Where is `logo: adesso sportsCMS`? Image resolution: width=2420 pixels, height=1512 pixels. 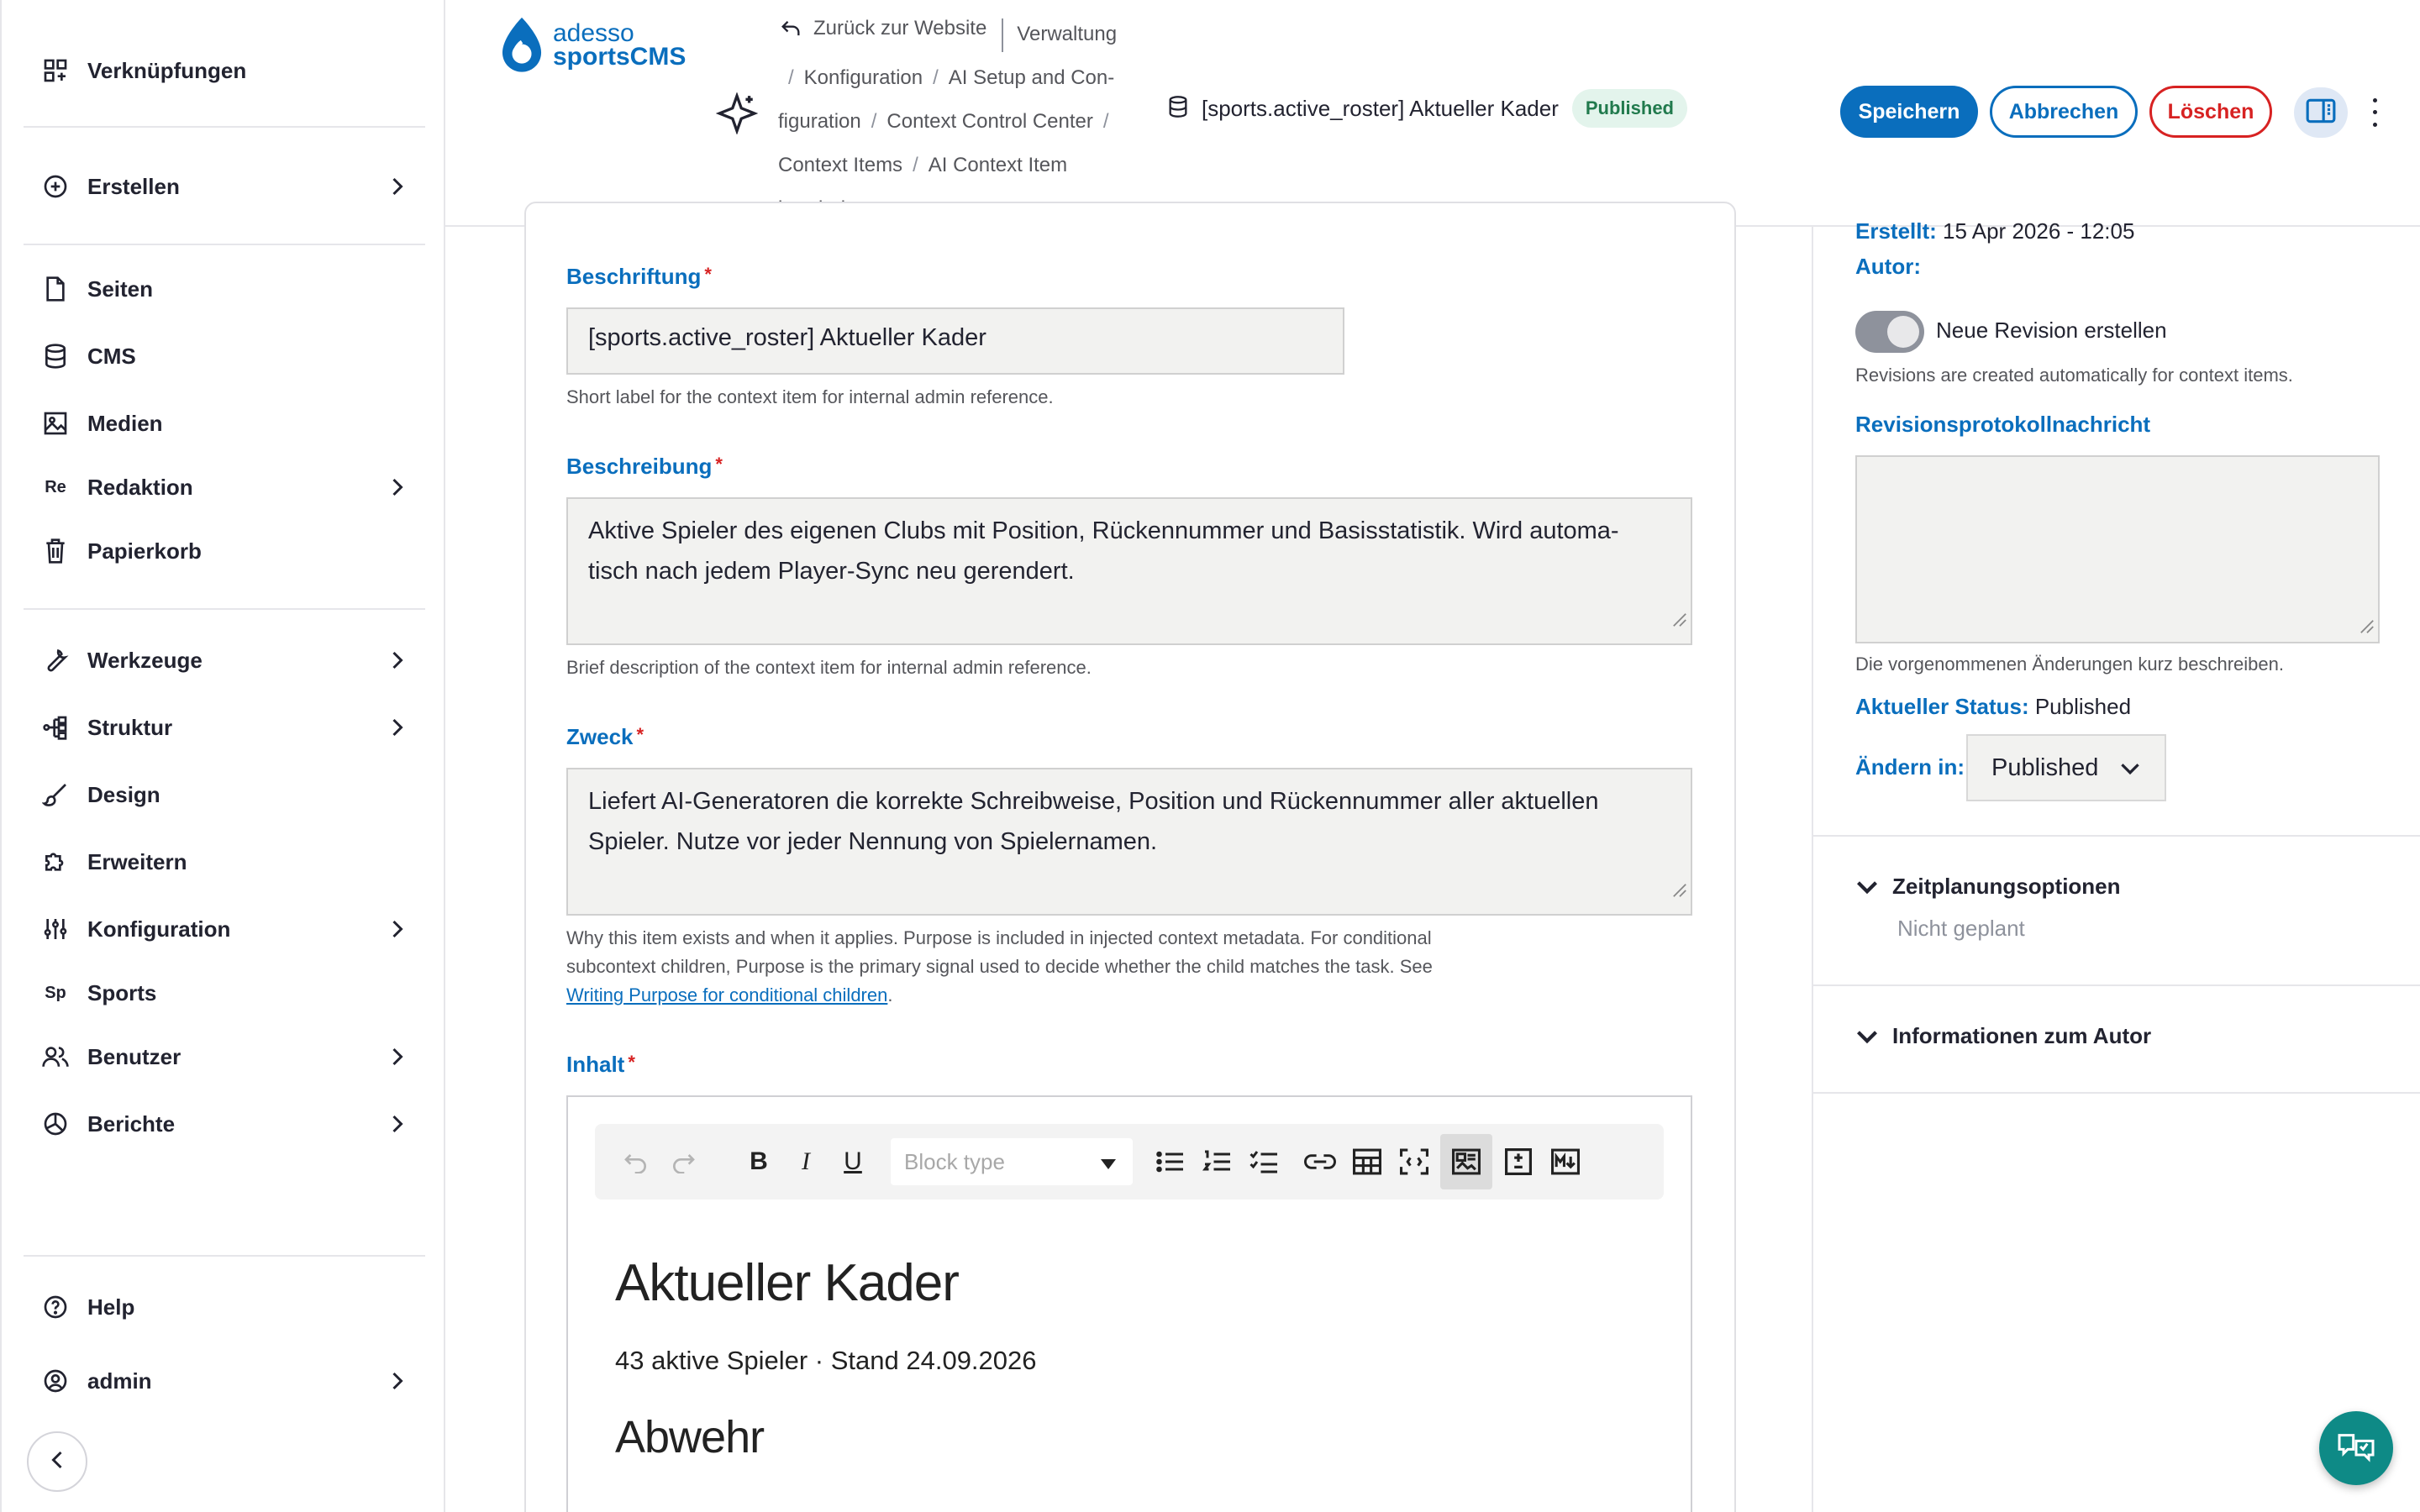 logo: adesso sportsCMS is located at coordinates (591, 45).